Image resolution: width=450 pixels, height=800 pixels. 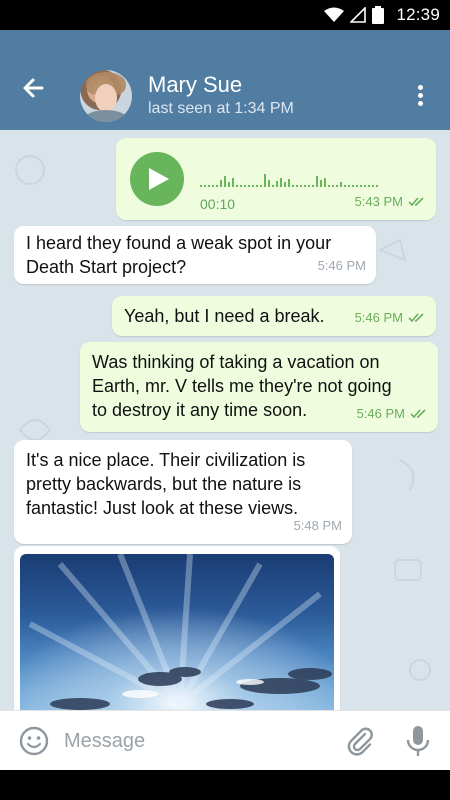 I want to click on emoji-icon, so click(x=34, y=741).